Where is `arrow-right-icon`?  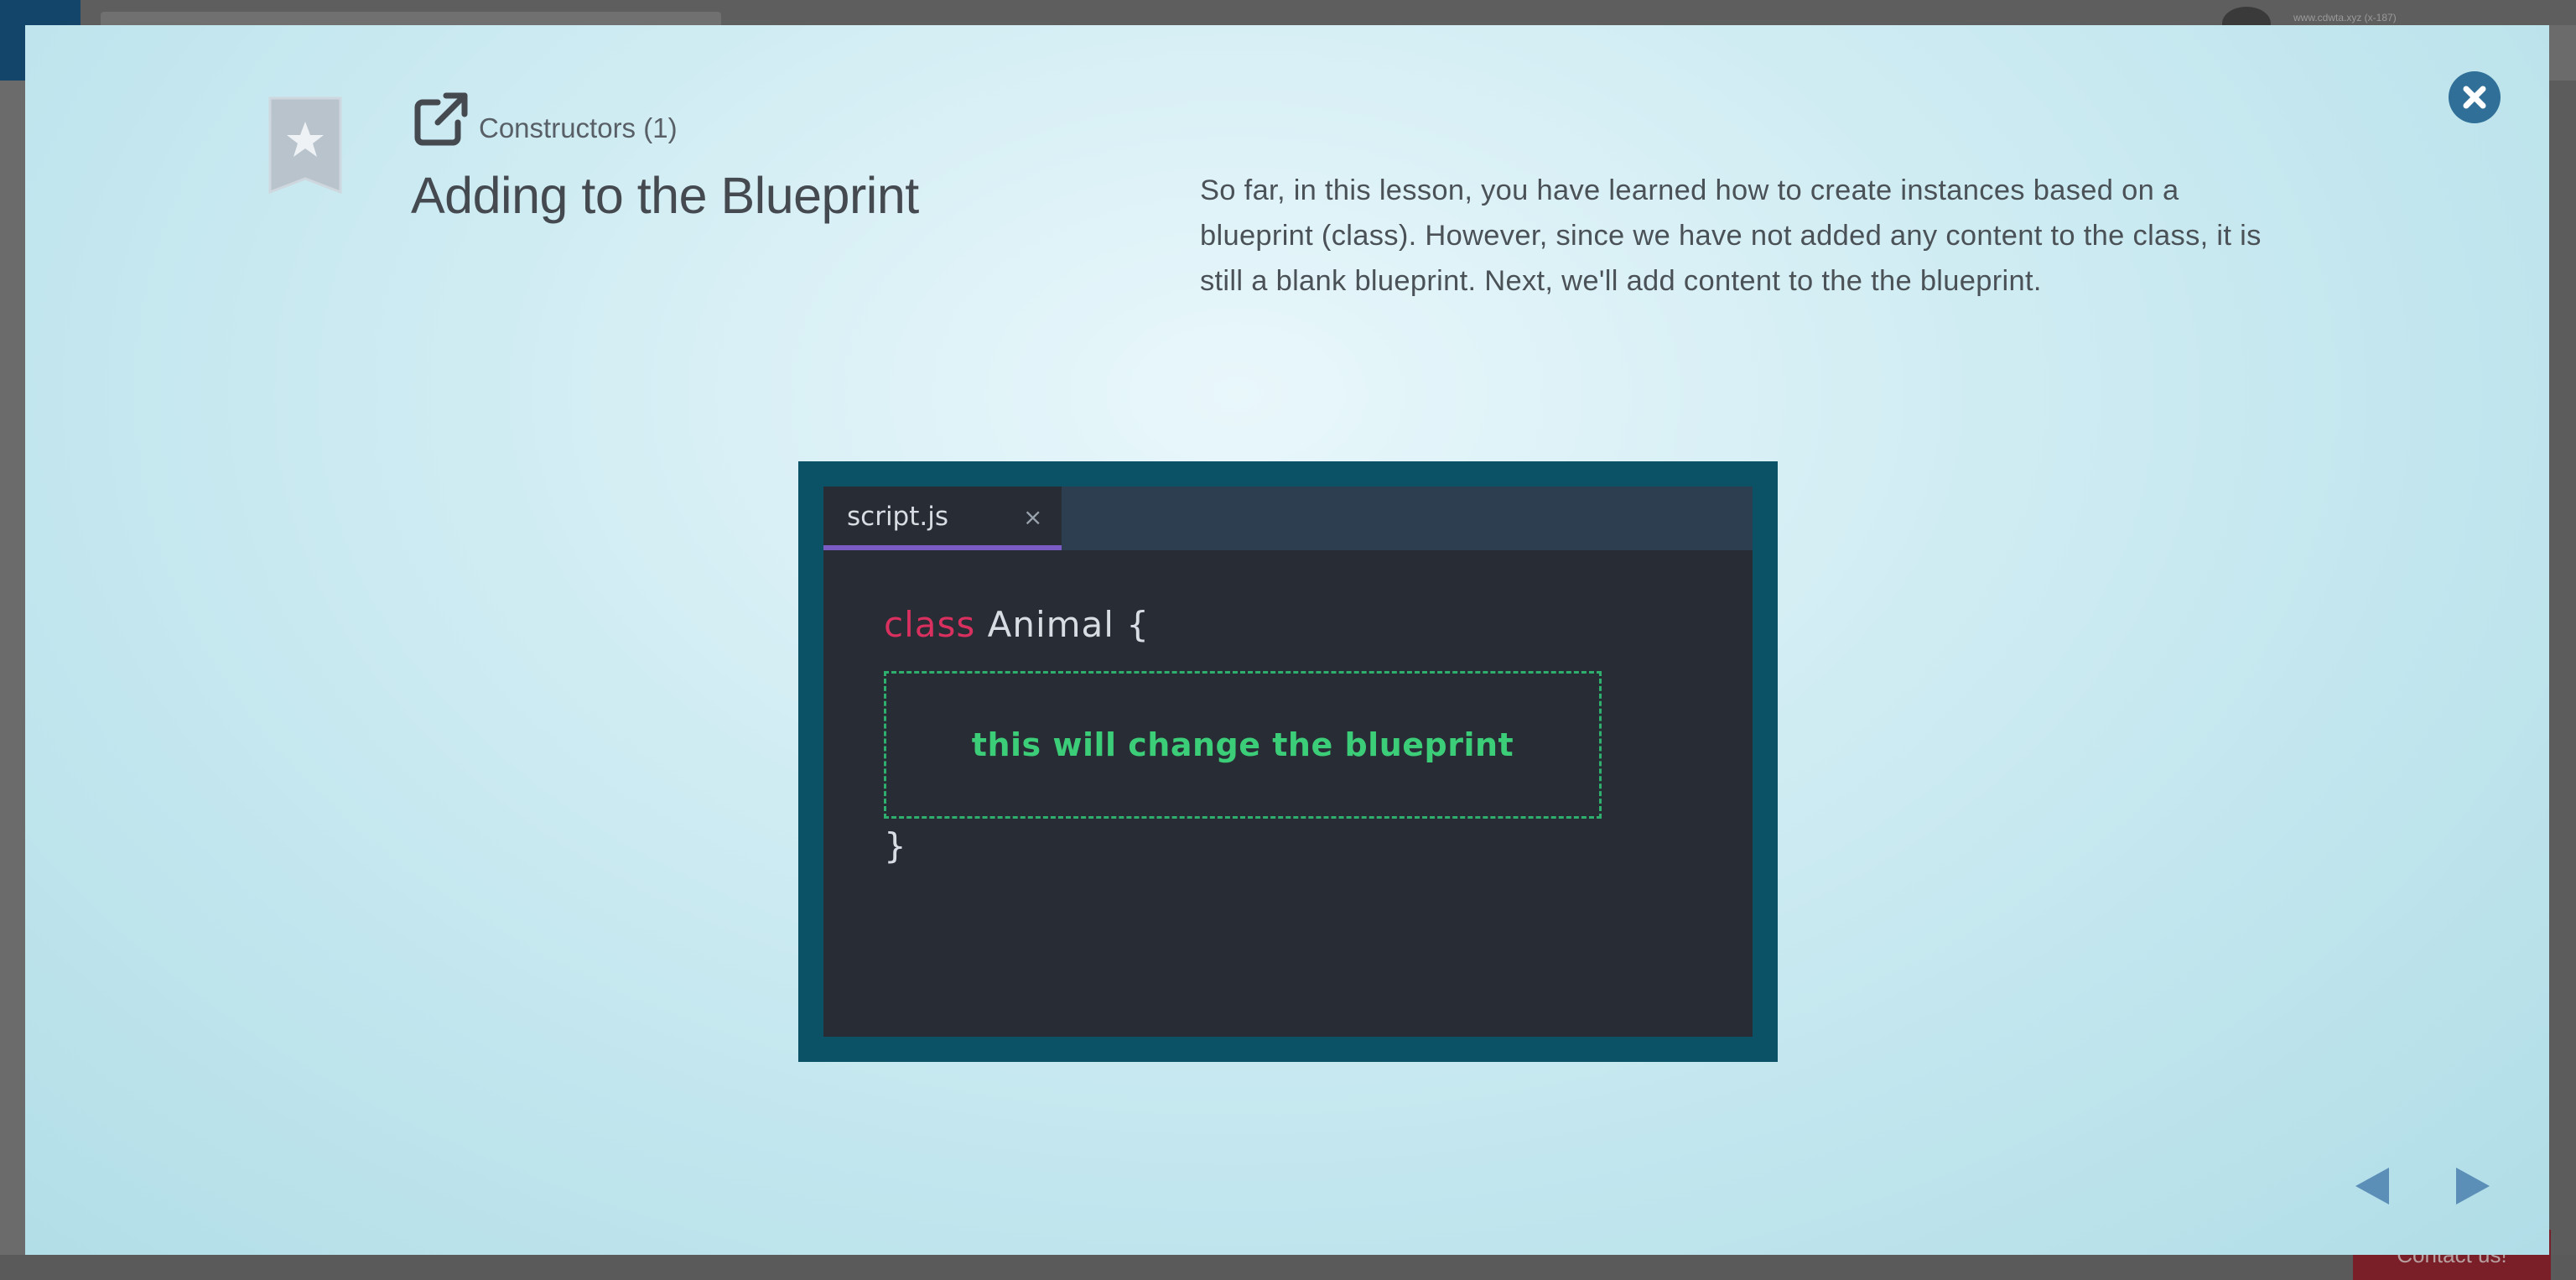 arrow-right-icon is located at coordinates (2473, 1186).